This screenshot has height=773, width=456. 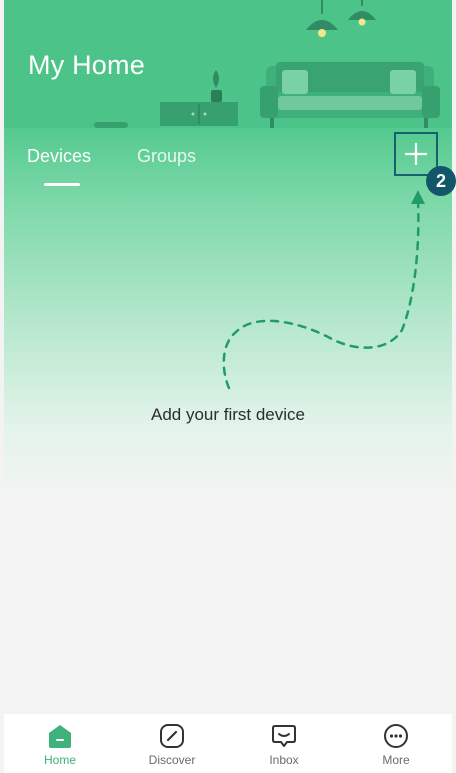 I want to click on page-title: My Home, so click(x=86, y=65).